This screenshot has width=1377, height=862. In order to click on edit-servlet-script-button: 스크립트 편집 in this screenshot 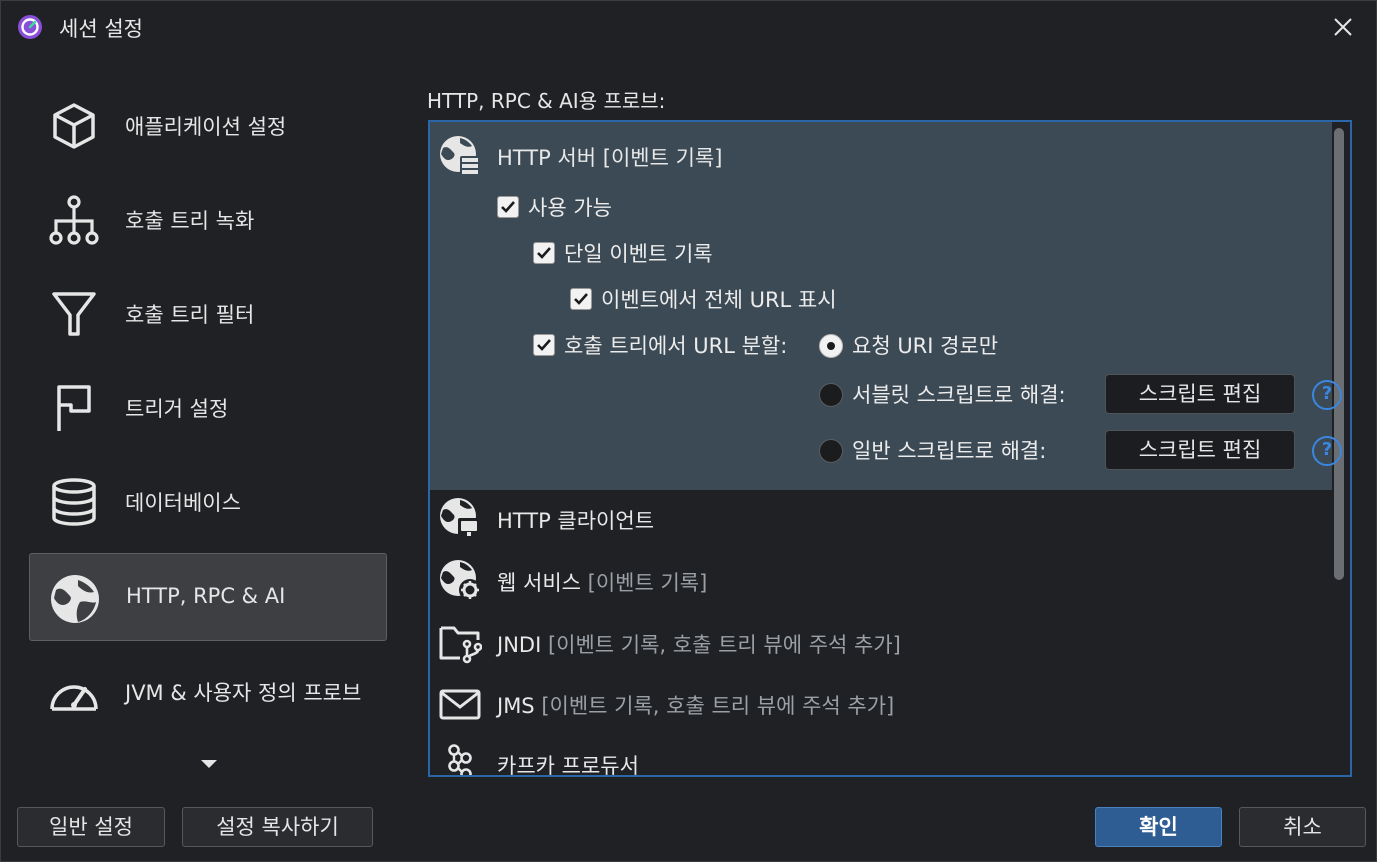, I will do `click(1200, 394)`.